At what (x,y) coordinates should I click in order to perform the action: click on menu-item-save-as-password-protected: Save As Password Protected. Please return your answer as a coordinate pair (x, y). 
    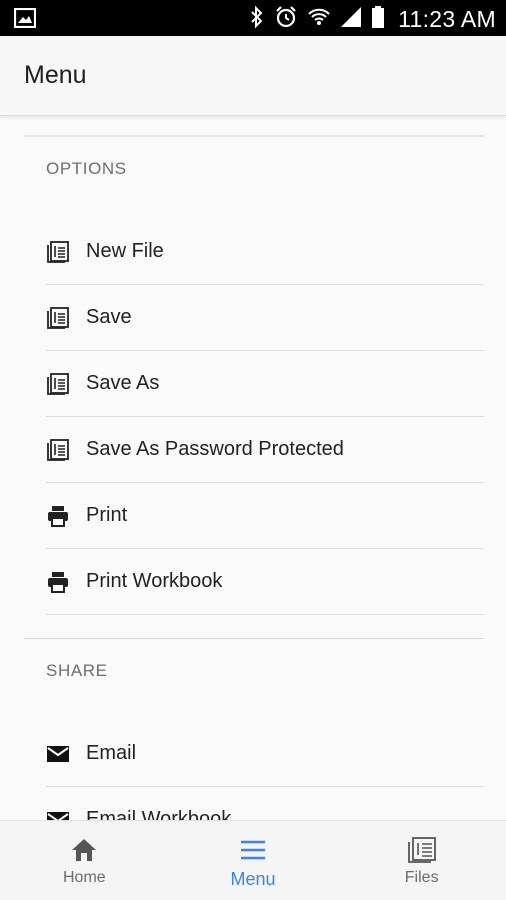
    Looking at the image, I should click on (265, 450).